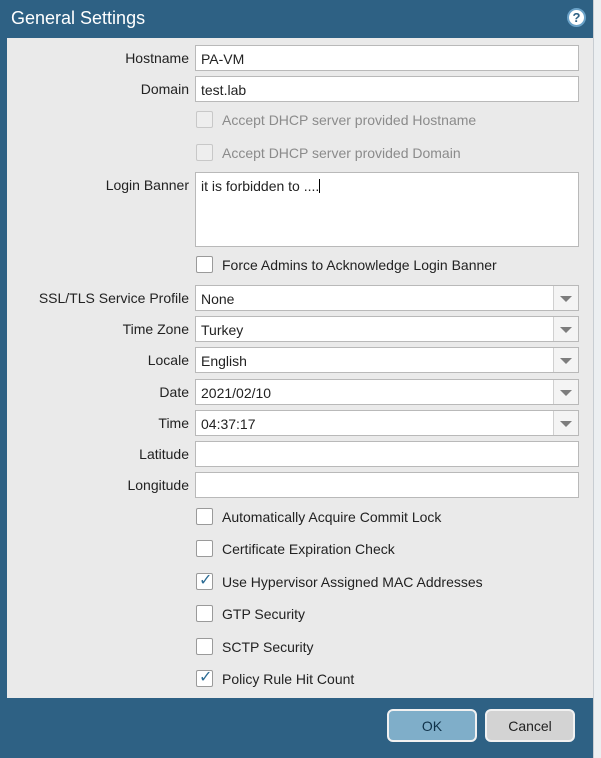 The height and width of the screenshot is (758, 601). I want to click on login-banner-label: Login Banner, so click(147, 185).